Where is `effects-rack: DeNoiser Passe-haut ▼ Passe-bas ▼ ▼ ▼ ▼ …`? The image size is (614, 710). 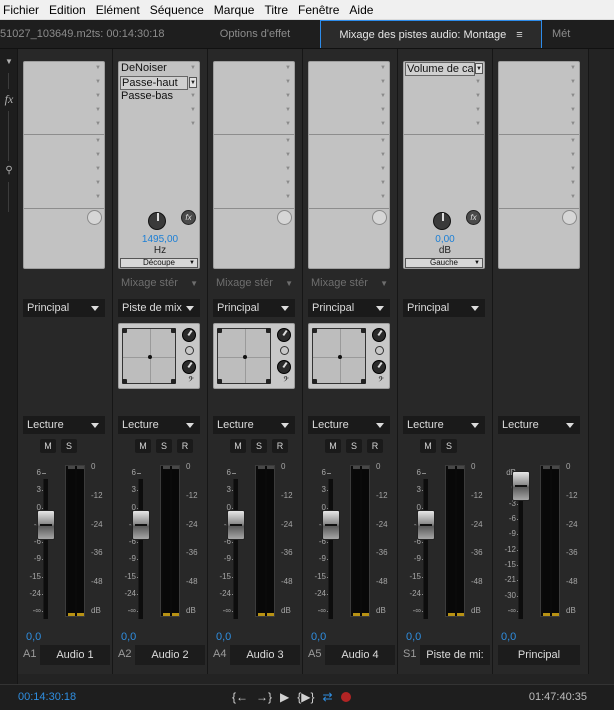
effects-rack: DeNoiser Passe-haut ▼ Passe-bas ▼ ▼ ▼ ▼ … is located at coordinates (159, 165).